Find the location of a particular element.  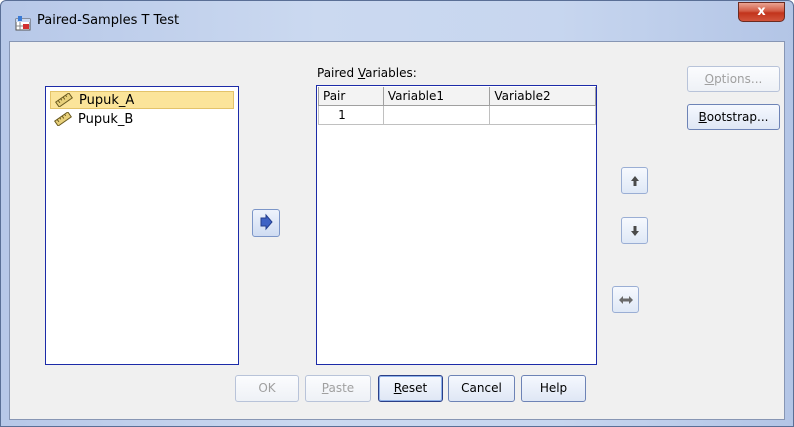

variable-label: Pupuk_A is located at coordinates (107, 100).